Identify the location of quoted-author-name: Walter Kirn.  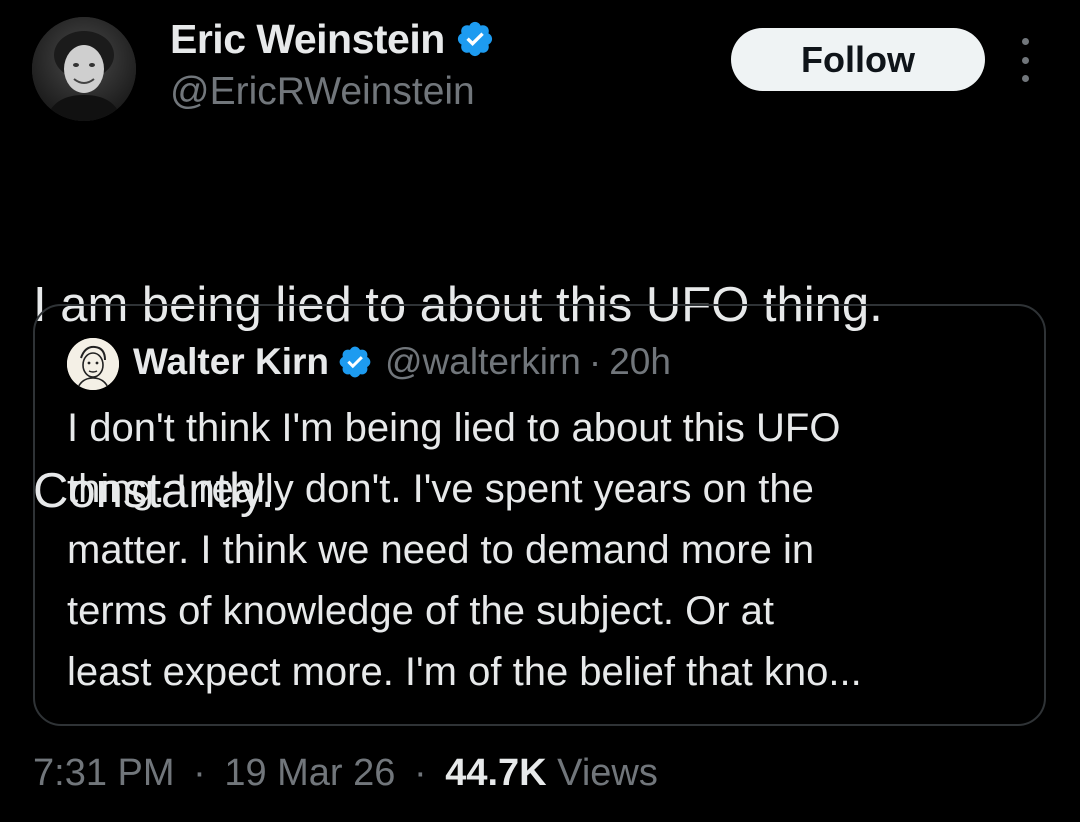
(231, 362).